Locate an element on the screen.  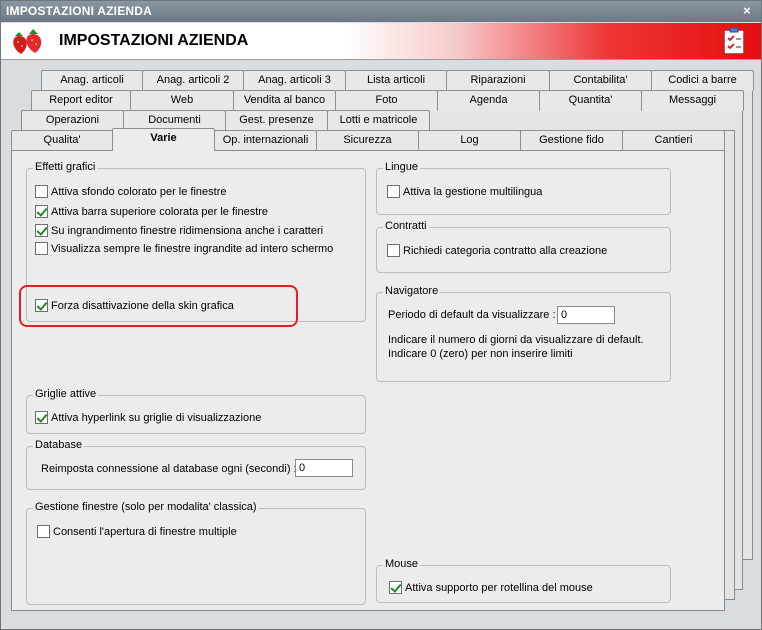
title-bar: IMPOSTAZIONI AZIENDA × is located at coordinates (381, 11).